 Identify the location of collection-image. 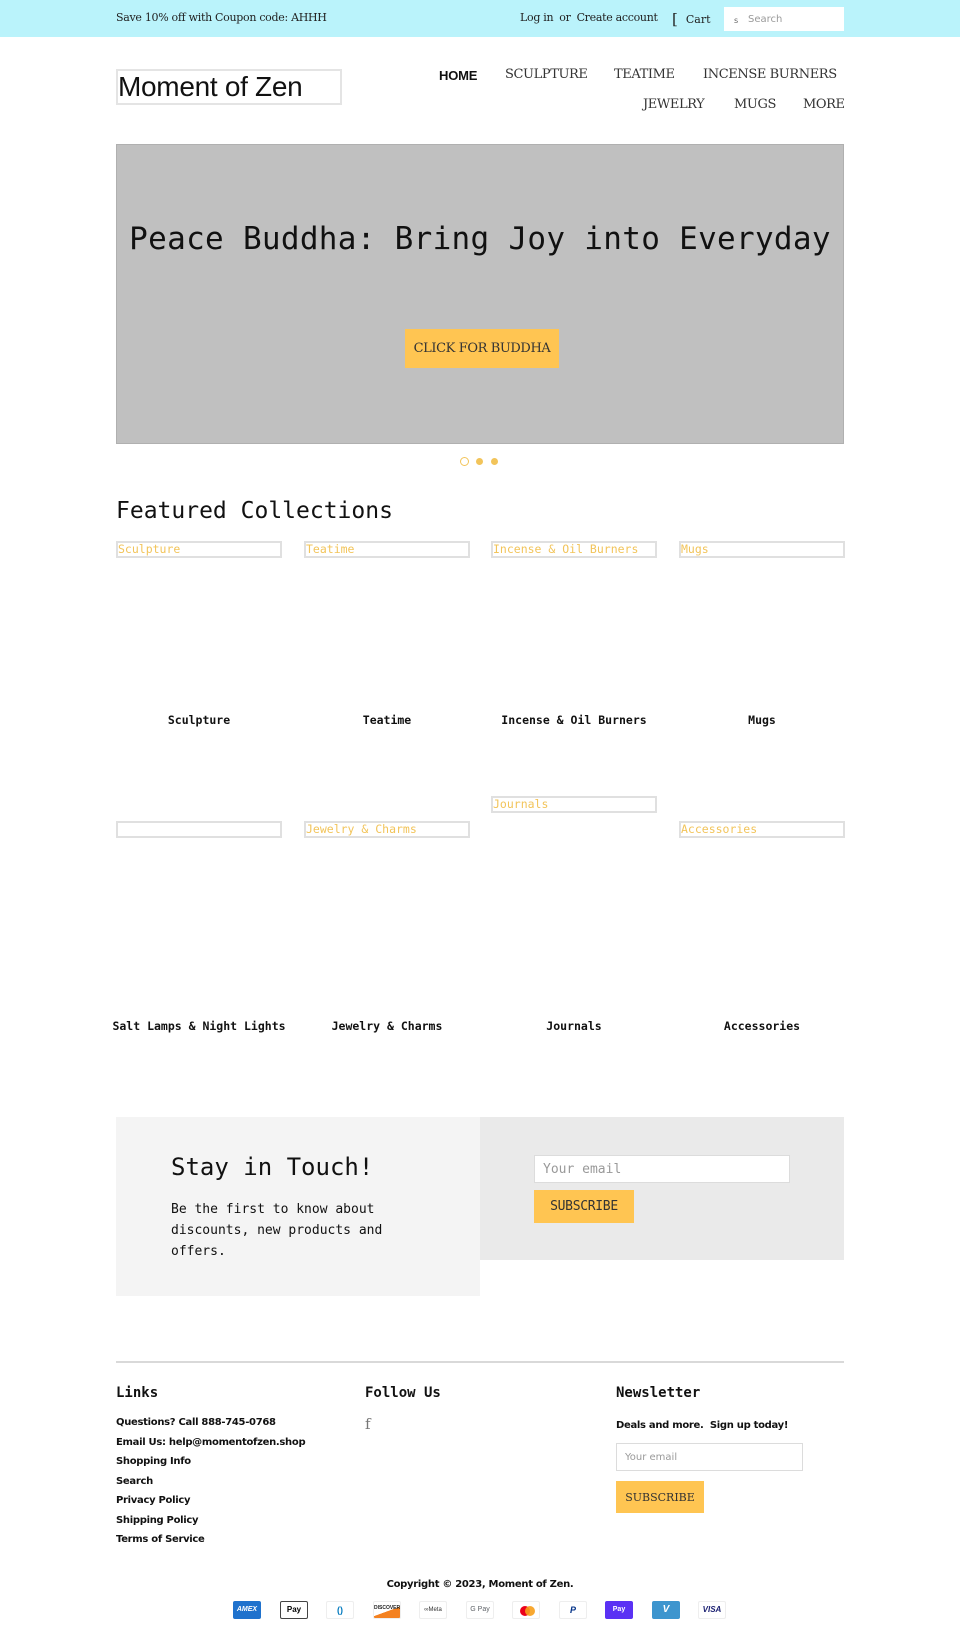
(199, 829).